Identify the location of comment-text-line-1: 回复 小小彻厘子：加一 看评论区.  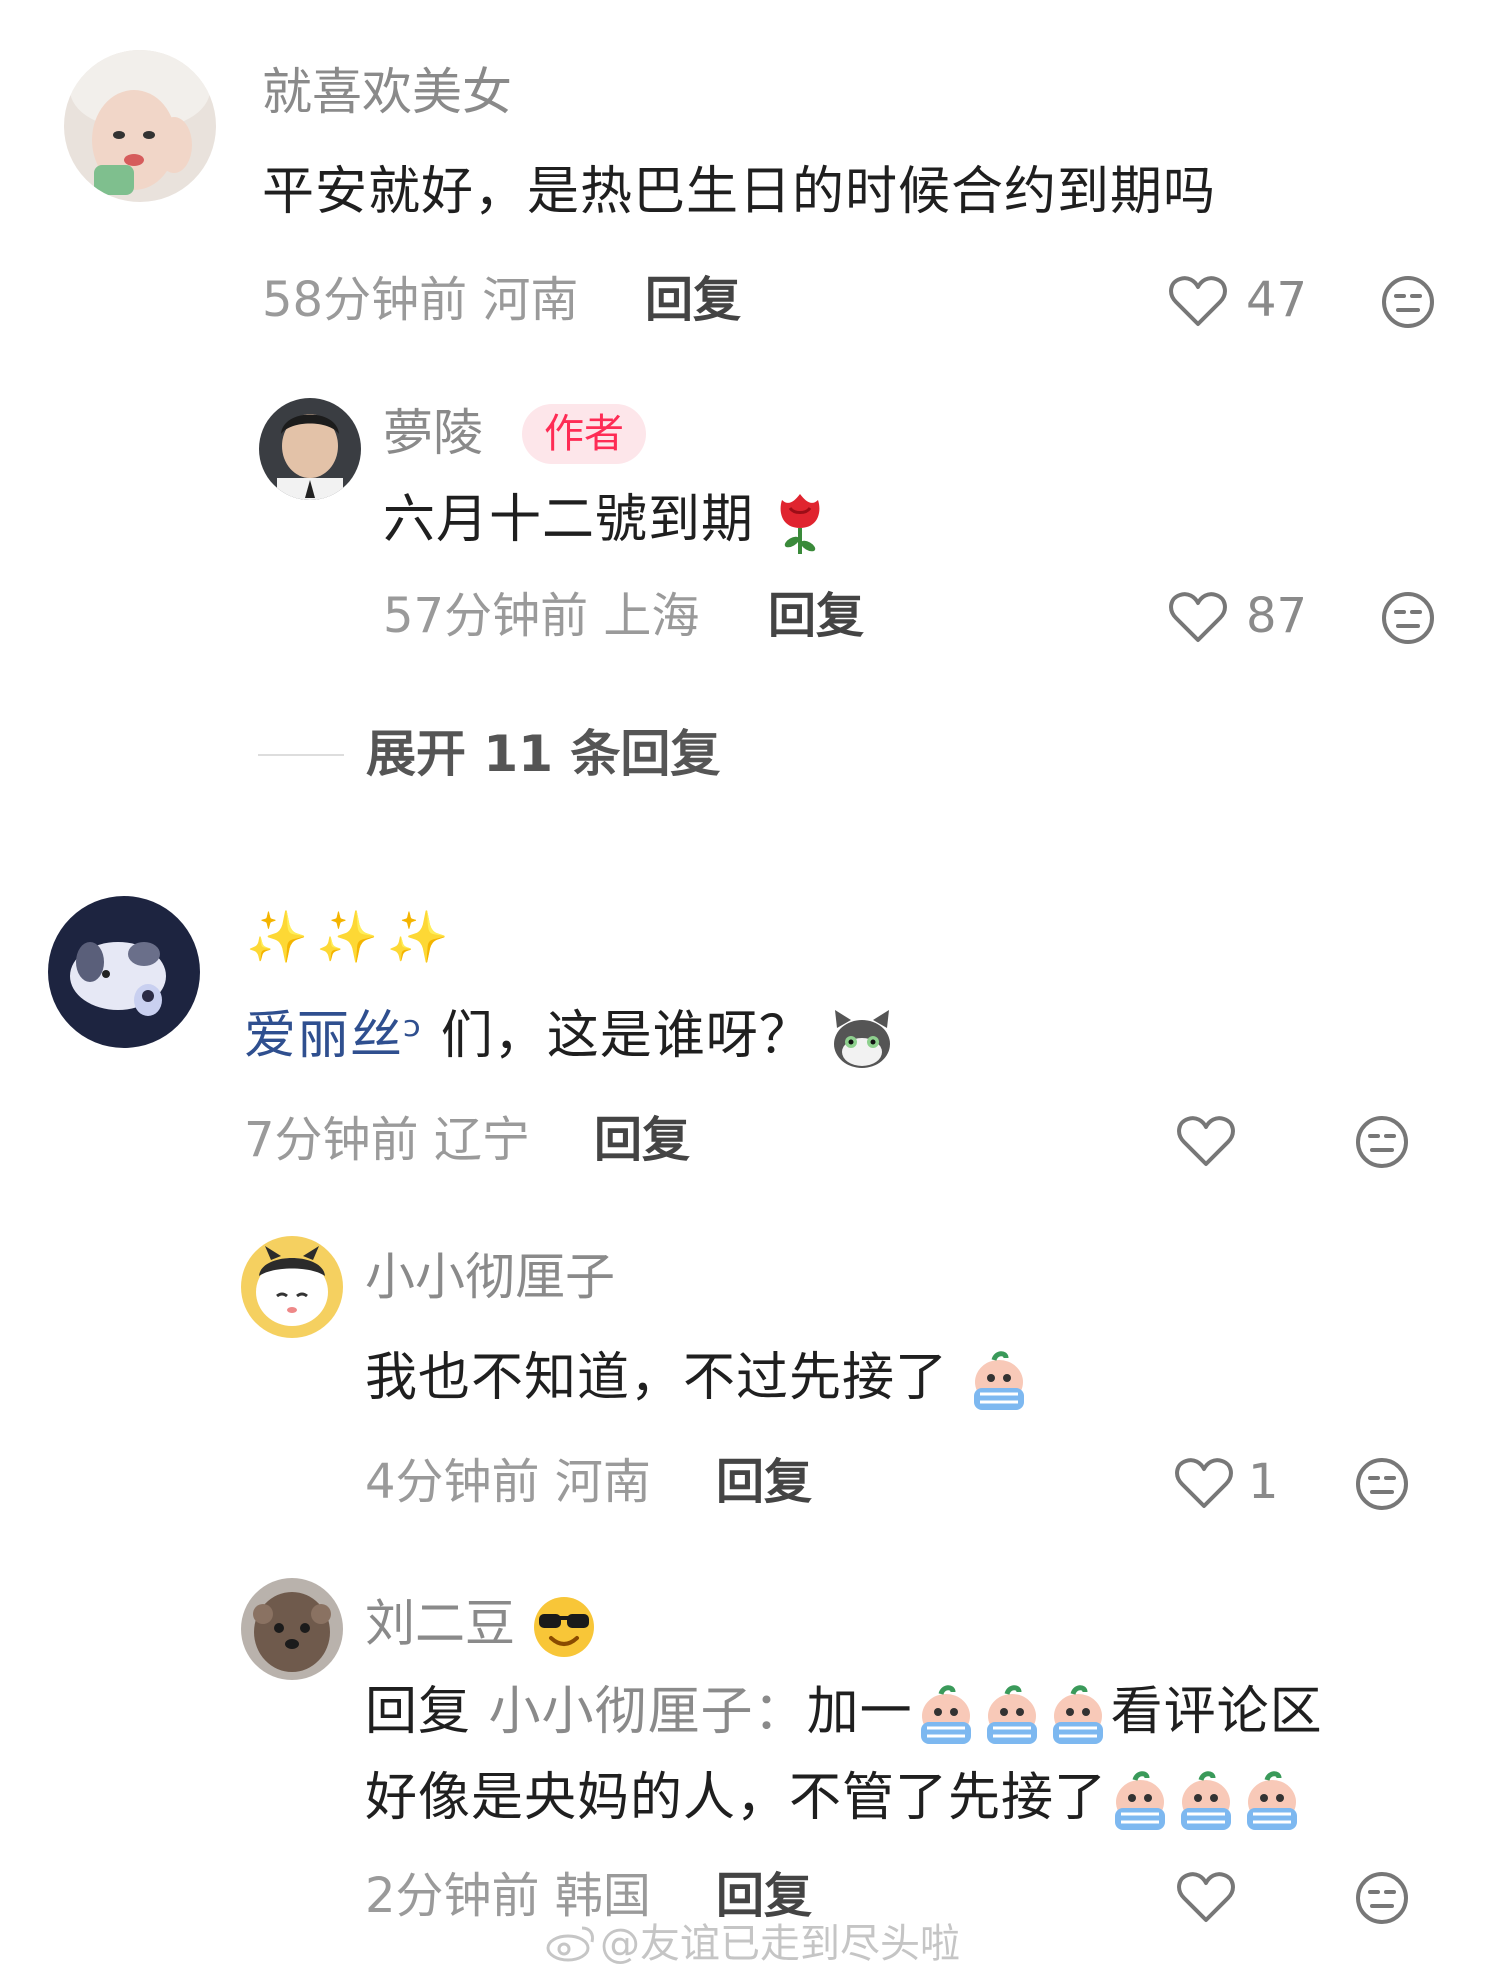
(844, 1715).